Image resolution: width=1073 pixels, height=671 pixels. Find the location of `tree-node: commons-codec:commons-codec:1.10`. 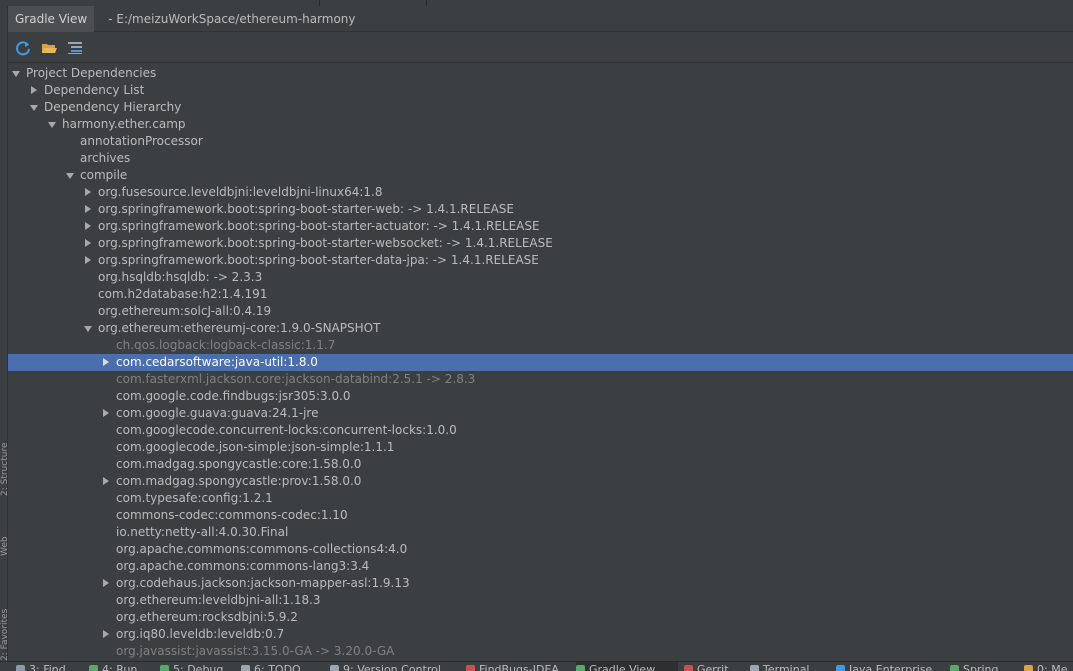

tree-node: commons-codec:commons-codec:1.10 is located at coordinates (540, 515).